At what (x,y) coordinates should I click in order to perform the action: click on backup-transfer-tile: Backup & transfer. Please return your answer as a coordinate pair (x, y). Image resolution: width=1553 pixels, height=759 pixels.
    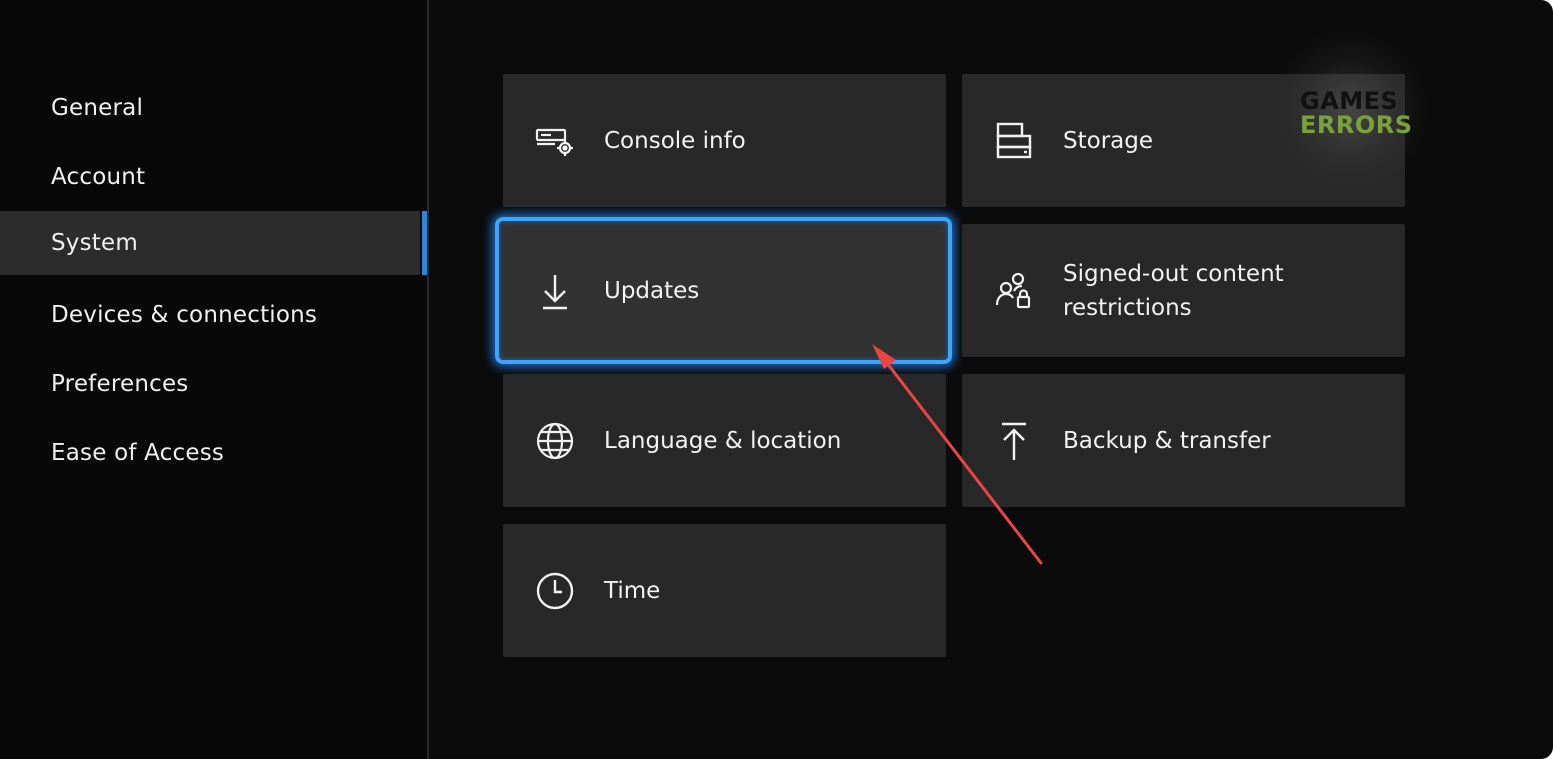
    Looking at the image, I should click on (1183, 440).